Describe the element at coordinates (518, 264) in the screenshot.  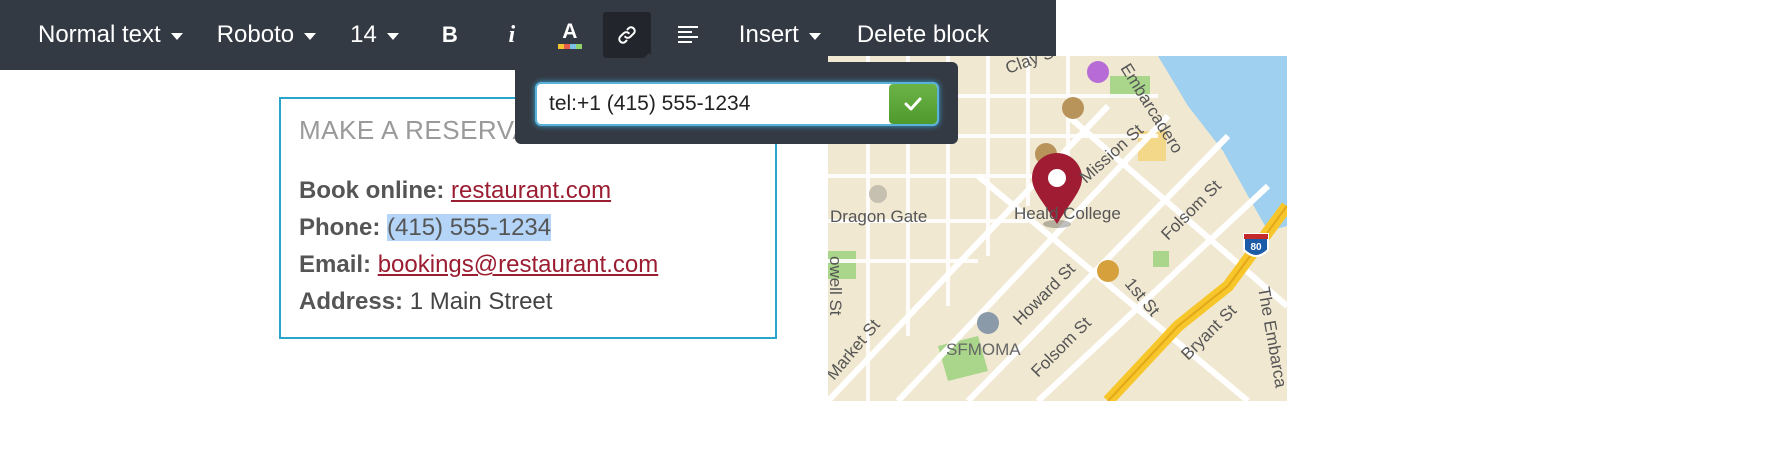
I see `email-link: bookings@restaurant.com` at that location.